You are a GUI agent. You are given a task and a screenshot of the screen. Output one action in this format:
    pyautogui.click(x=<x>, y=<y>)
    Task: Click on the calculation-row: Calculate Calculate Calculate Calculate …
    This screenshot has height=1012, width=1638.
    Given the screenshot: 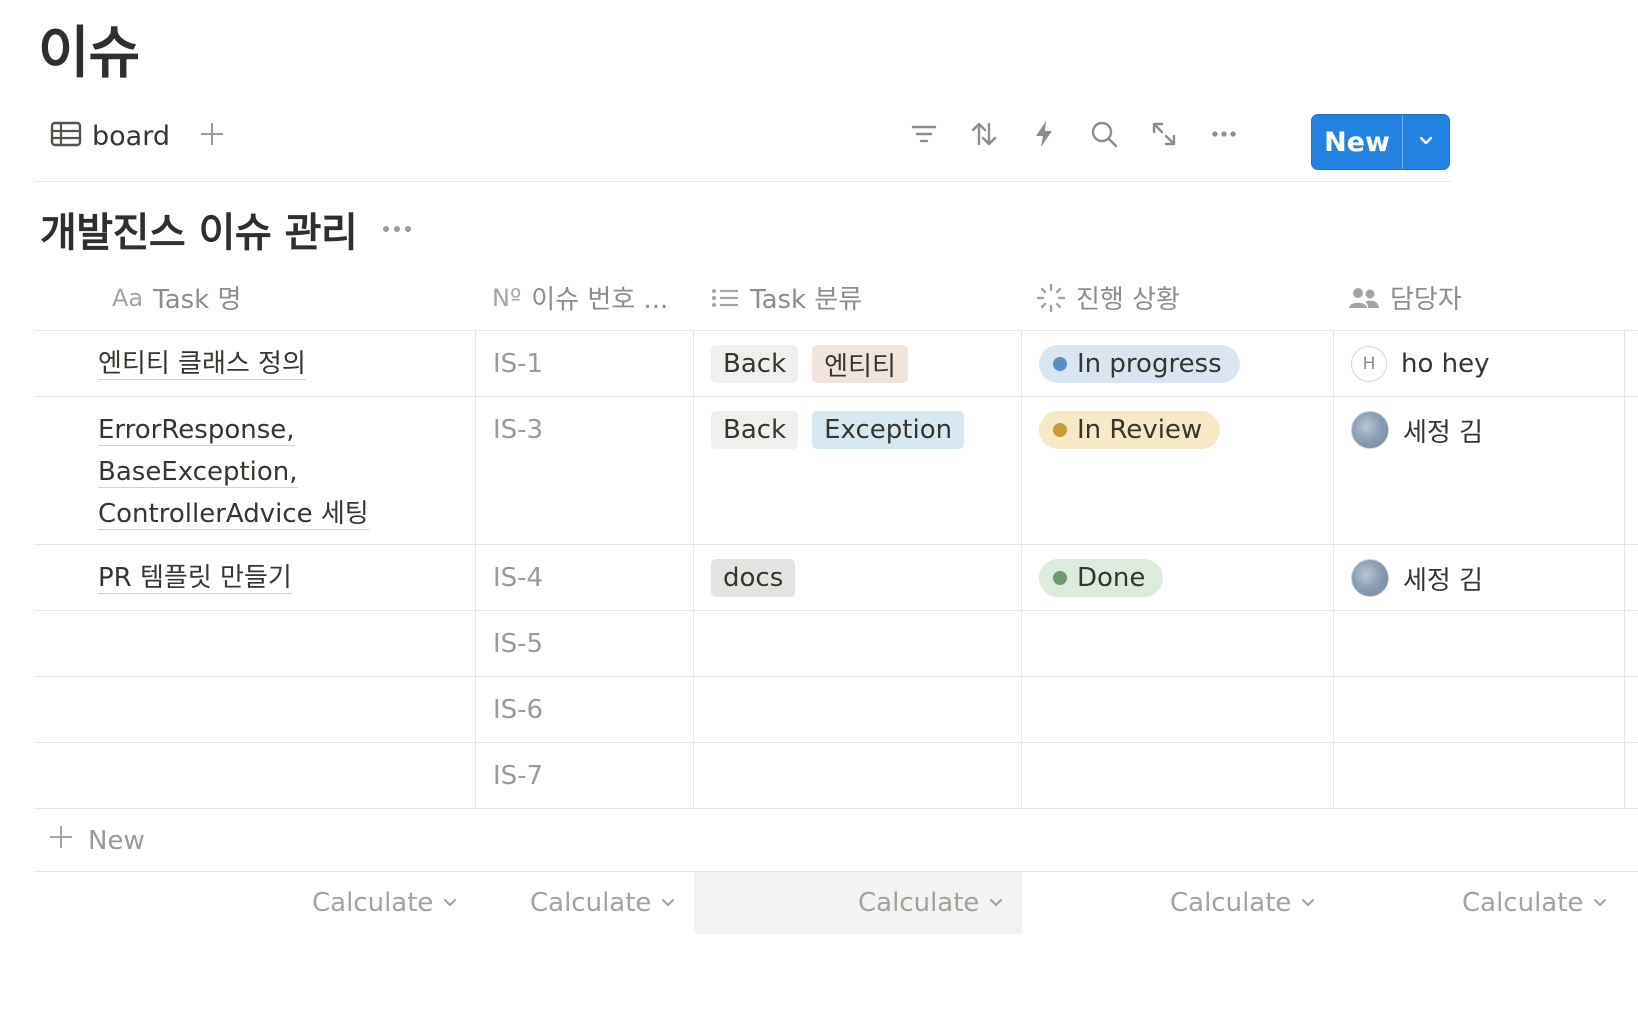 What is the action you would take?
    pyautogui.click(x=836, y=903)
    